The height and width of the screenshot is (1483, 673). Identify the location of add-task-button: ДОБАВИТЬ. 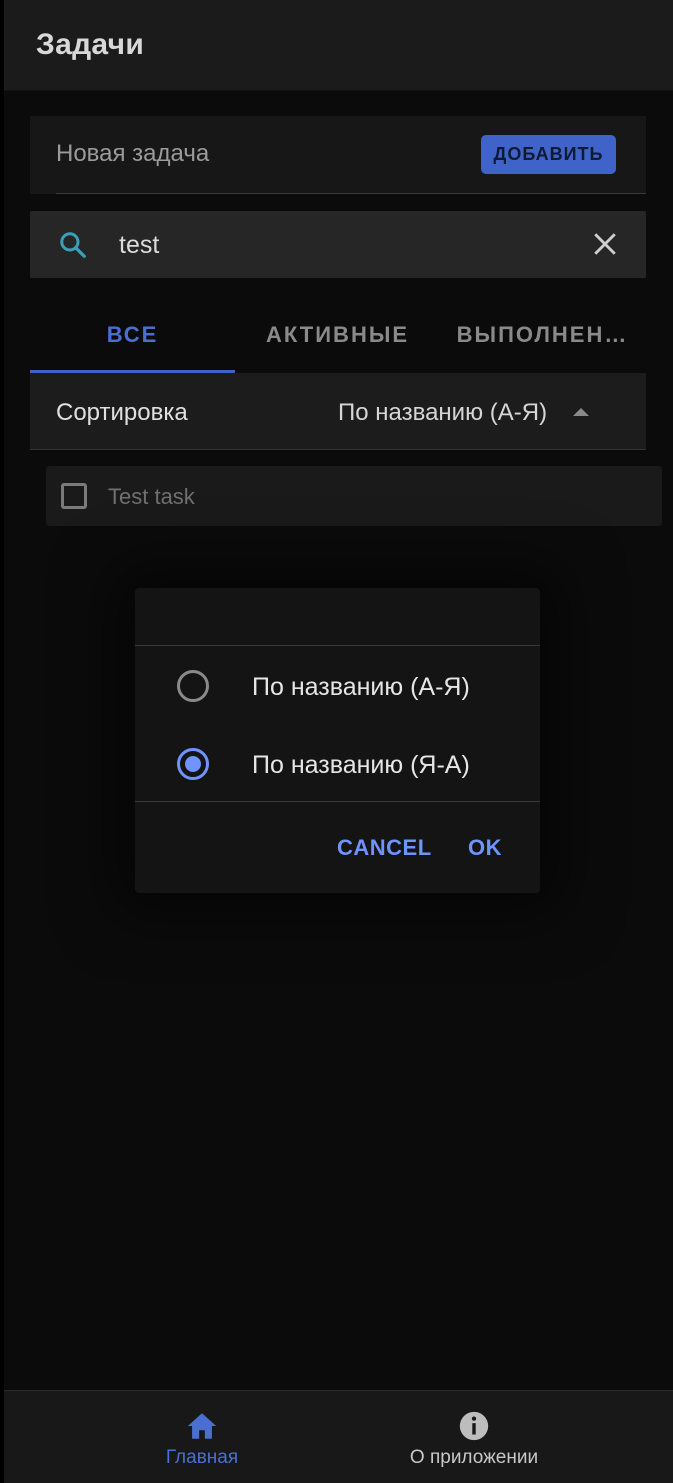
(548, 154).